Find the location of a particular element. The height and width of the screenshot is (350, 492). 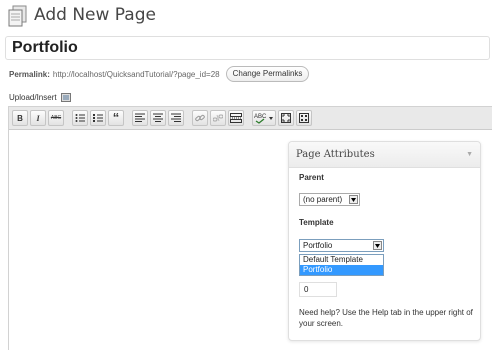

menu-order-input: 0 is located at coordinates (318, 289).